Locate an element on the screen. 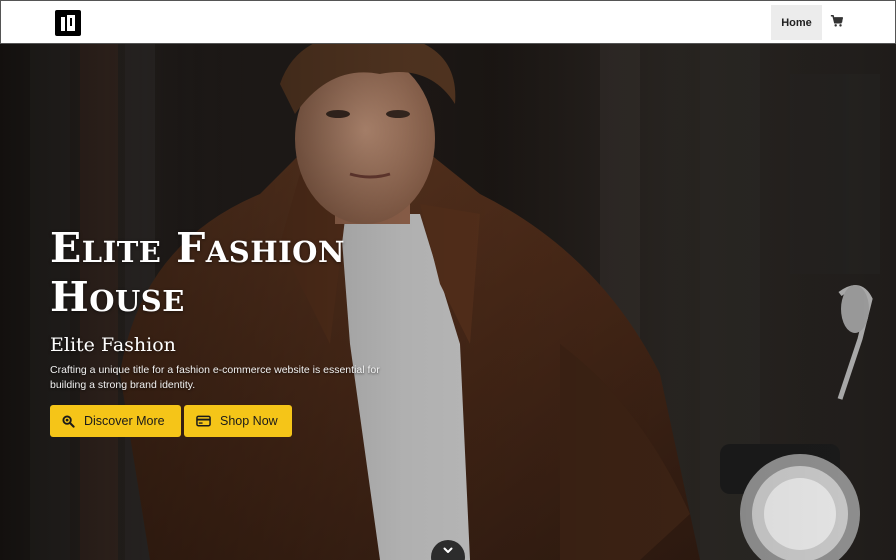 This screenshot has width=896, height=560. credit-card-icon is located at coordinates (203, 421).